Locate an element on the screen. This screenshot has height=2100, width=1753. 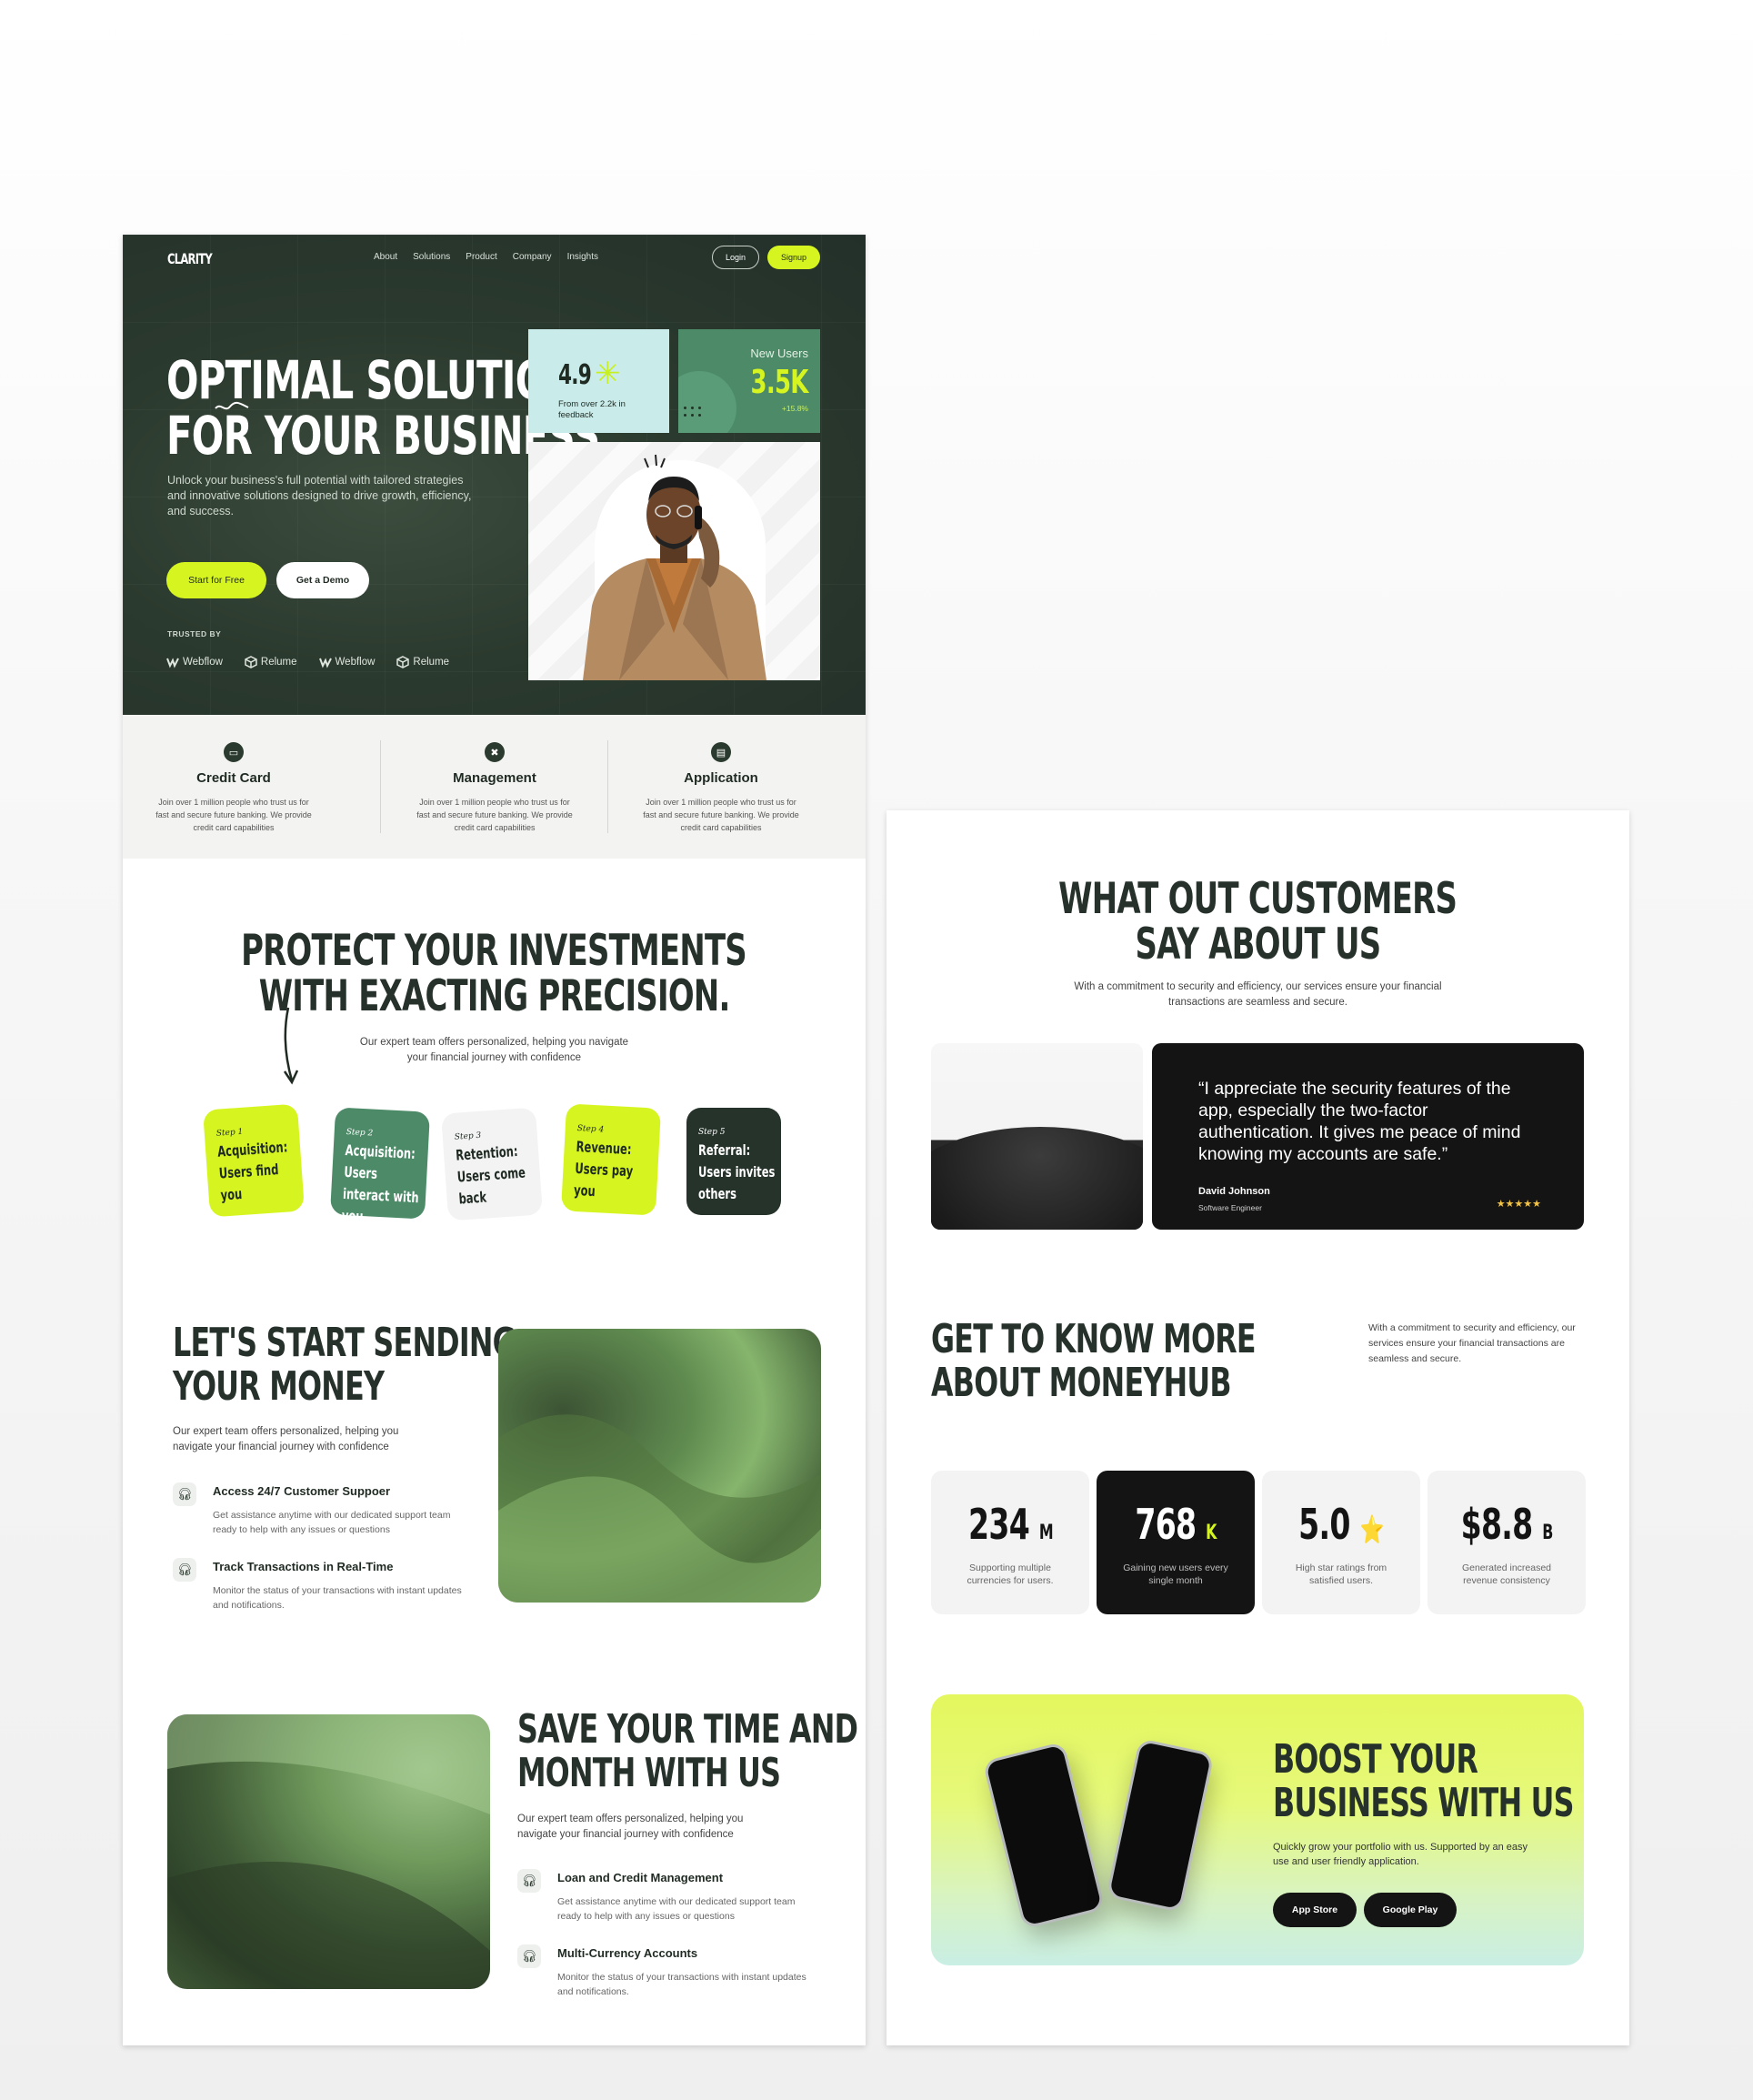
stat-description: Gaining new users every single month is located at coordinates (1175, 1574).